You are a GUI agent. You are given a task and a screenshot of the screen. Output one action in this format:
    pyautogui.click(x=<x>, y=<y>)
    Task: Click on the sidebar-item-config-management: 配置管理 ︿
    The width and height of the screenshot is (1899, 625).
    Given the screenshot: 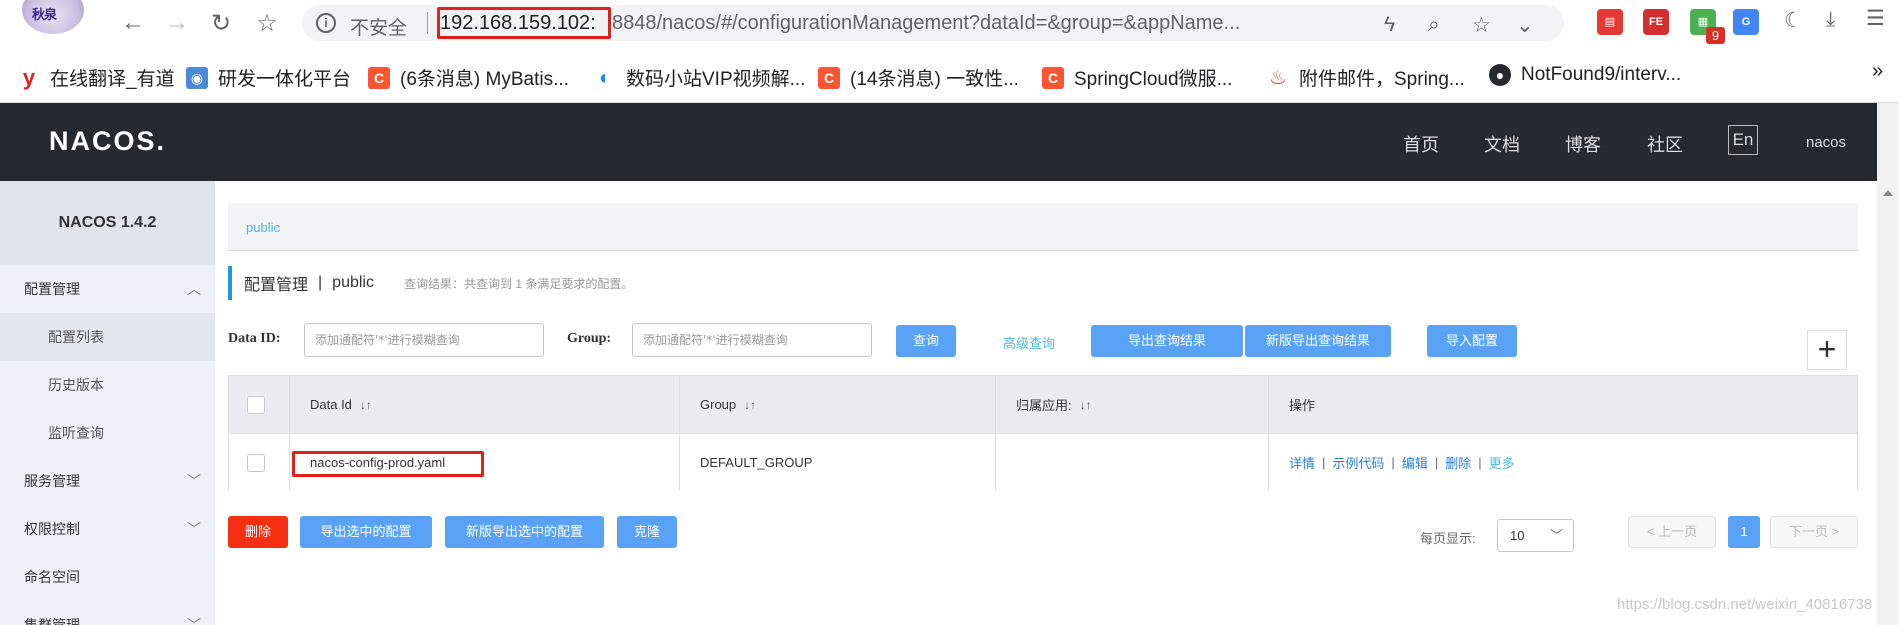 What is the action you would take?
    pyautogui.click(x=107, y=289)
    